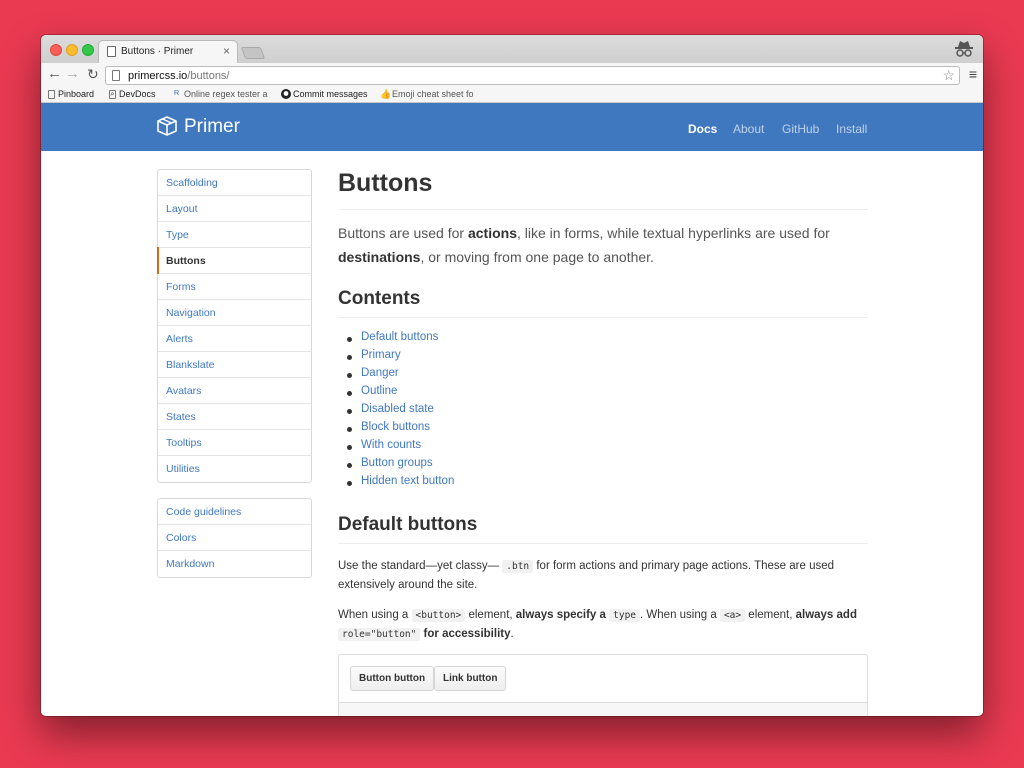 This screenshot has height=768, width=1024. Describe the element at coordinates (286, 94) in the screenshot. I see `github-icon` at that location.